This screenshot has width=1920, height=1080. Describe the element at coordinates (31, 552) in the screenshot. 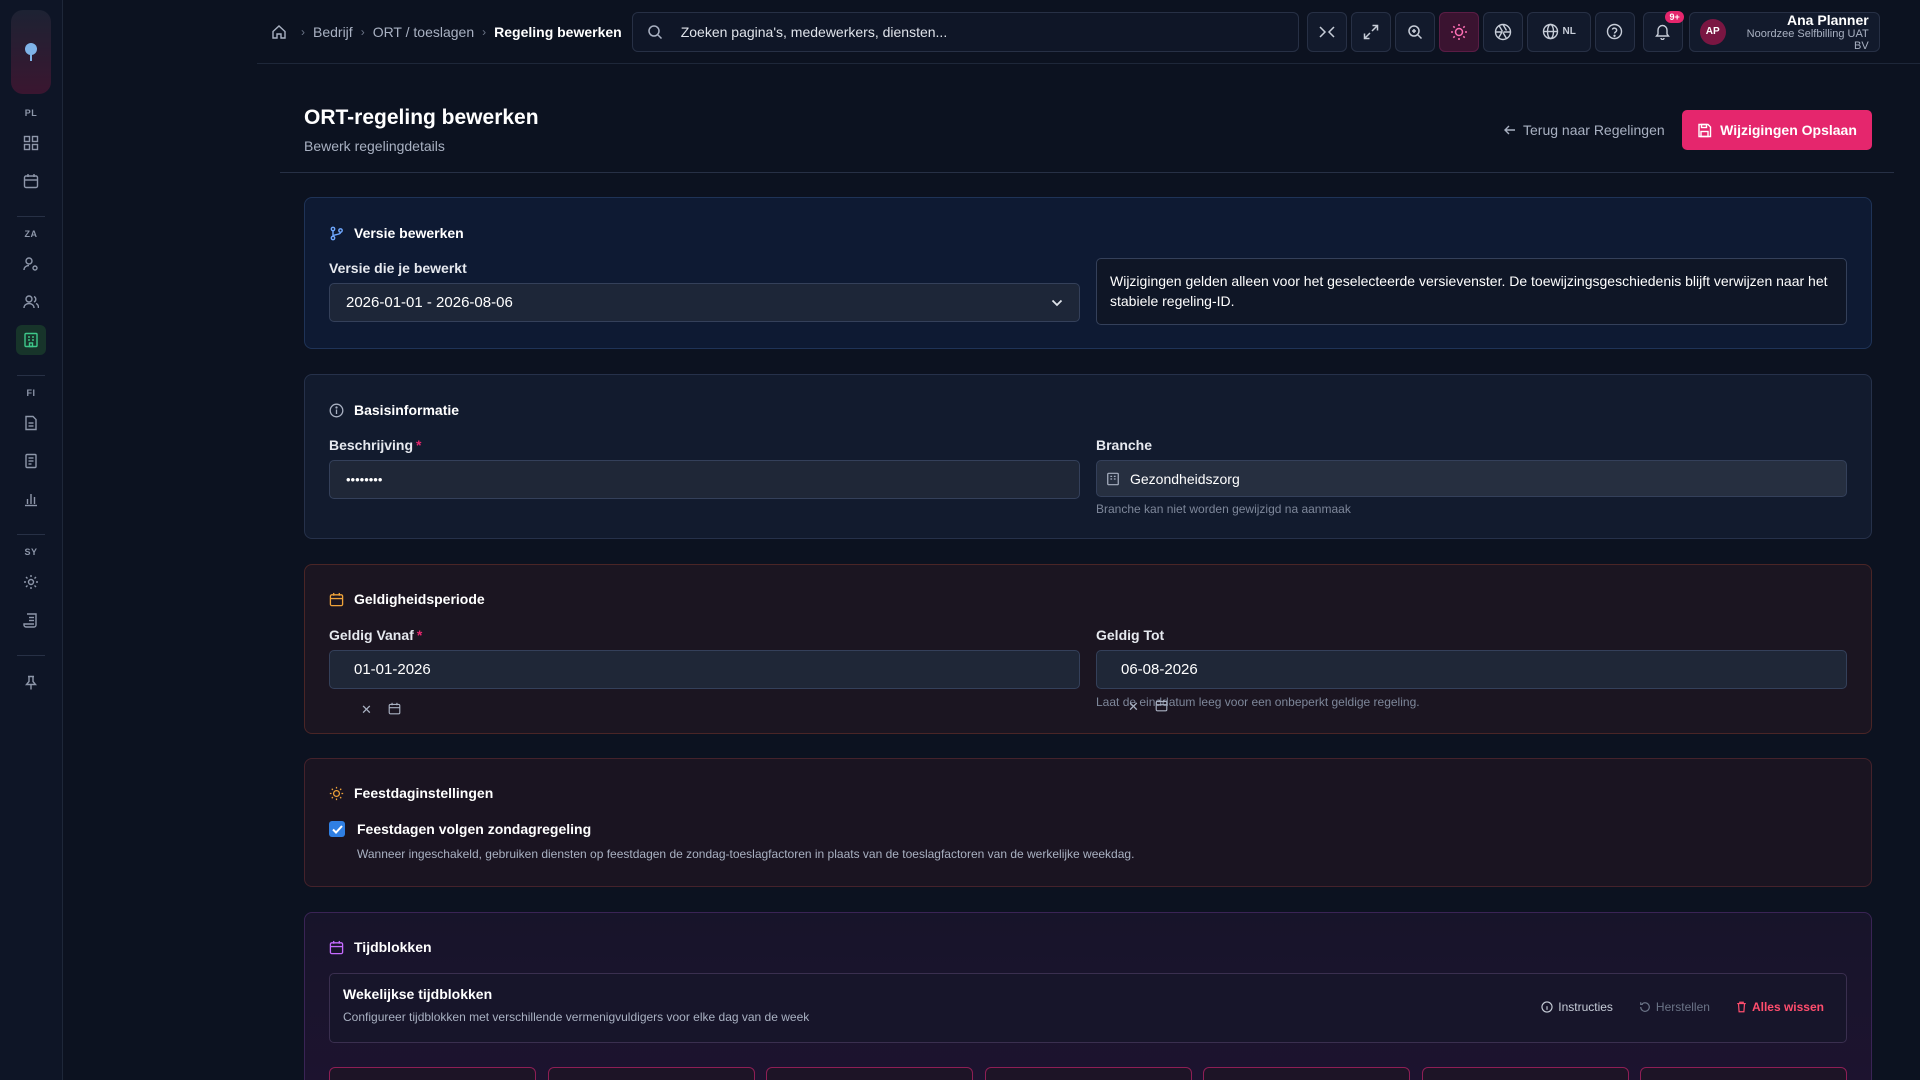

I see `sidebar-section-sy: SY` at that location.